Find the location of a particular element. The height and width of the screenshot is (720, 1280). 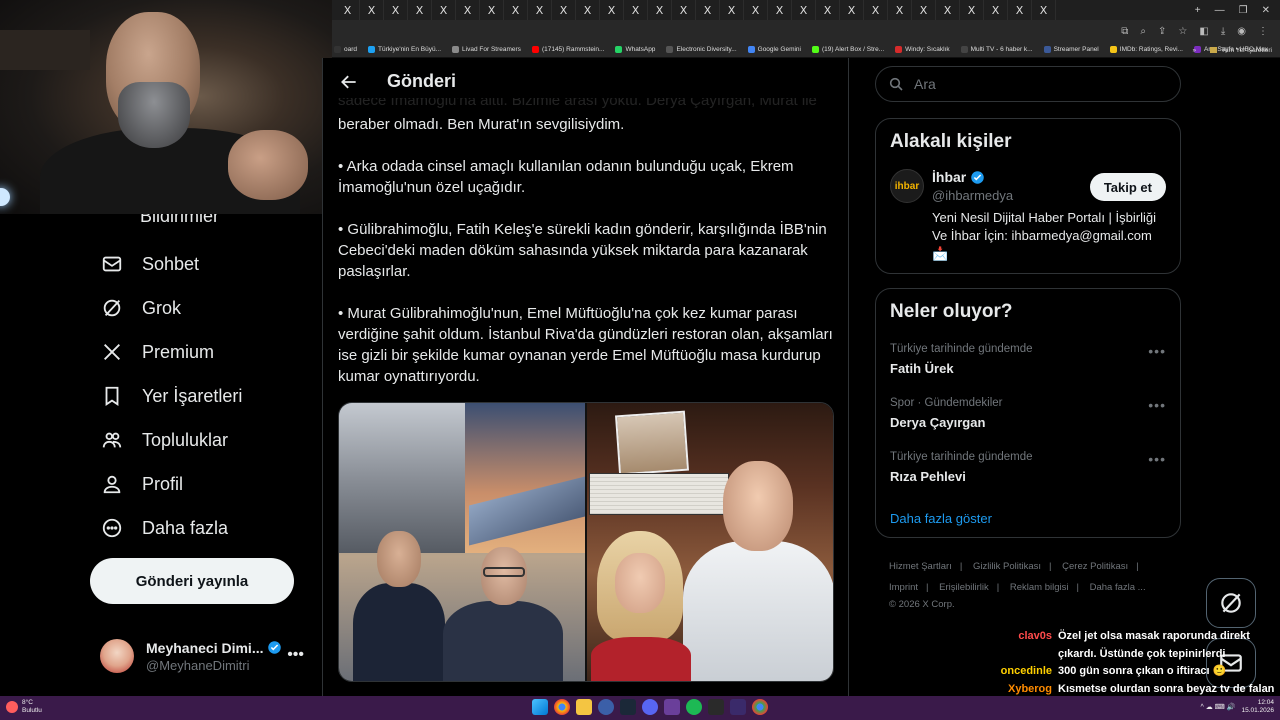

footer-link: Imprint is located at coordinates (903, 587).